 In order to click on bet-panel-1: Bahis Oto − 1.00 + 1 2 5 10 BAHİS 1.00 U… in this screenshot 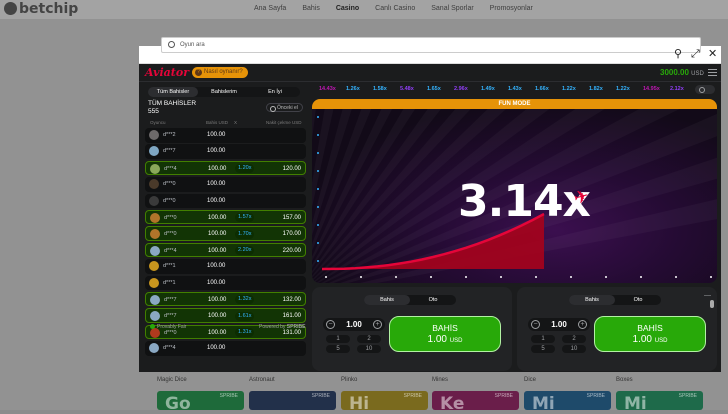, I will do `click(412, 329)`.